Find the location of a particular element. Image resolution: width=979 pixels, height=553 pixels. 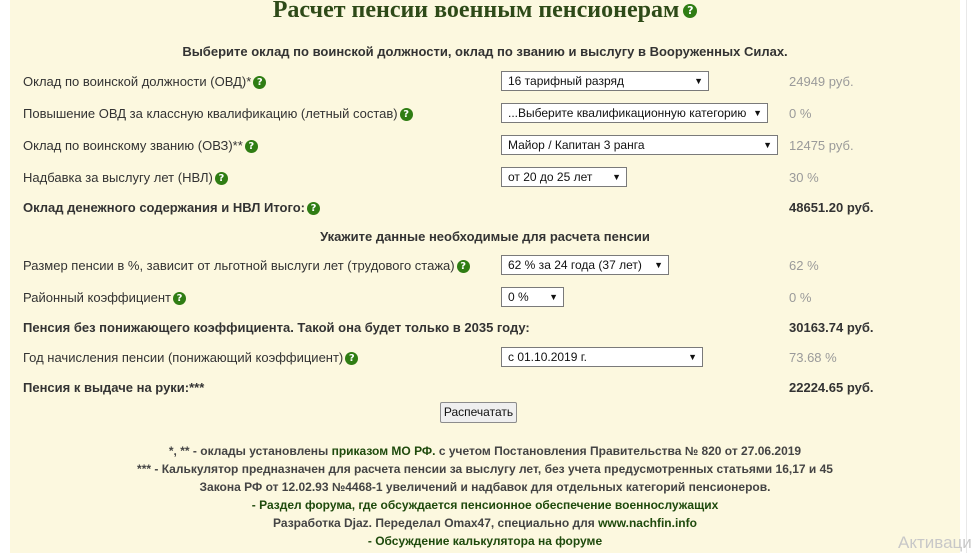

class-qualification-select: ...Выберите квалификационную категорию ▼ is located at coordinates (634, 113).